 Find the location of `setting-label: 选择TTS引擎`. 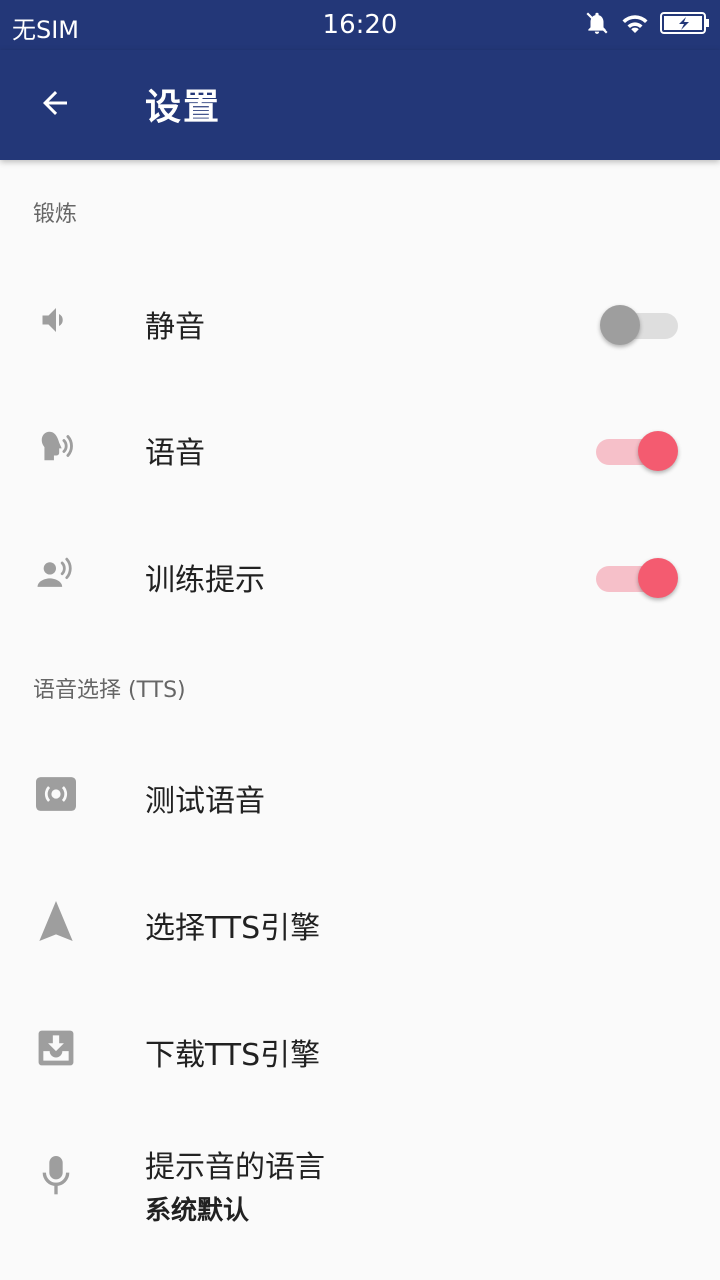

setting-label: 选择TTS引擎 is located at coordinates (233, 928).